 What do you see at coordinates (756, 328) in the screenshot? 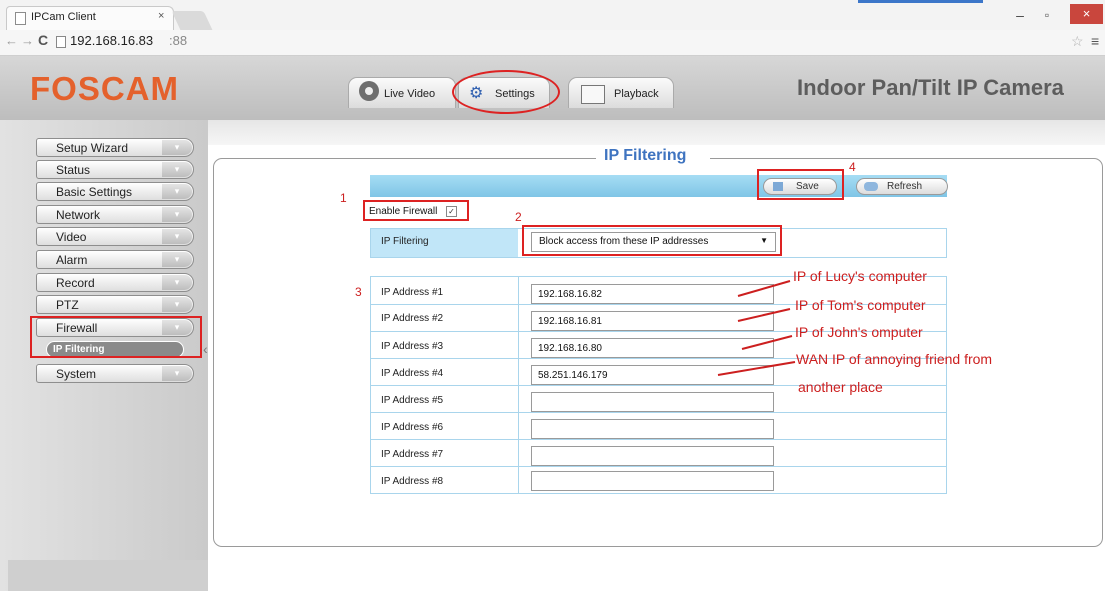
I see `annotation-arrows` at bounding box center [756, 328].